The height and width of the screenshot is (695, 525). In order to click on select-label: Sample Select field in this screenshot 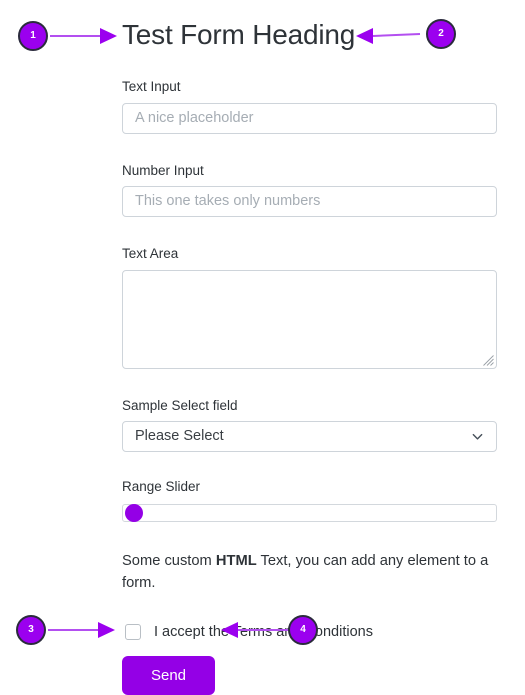, I will do `click(180, 405)`.